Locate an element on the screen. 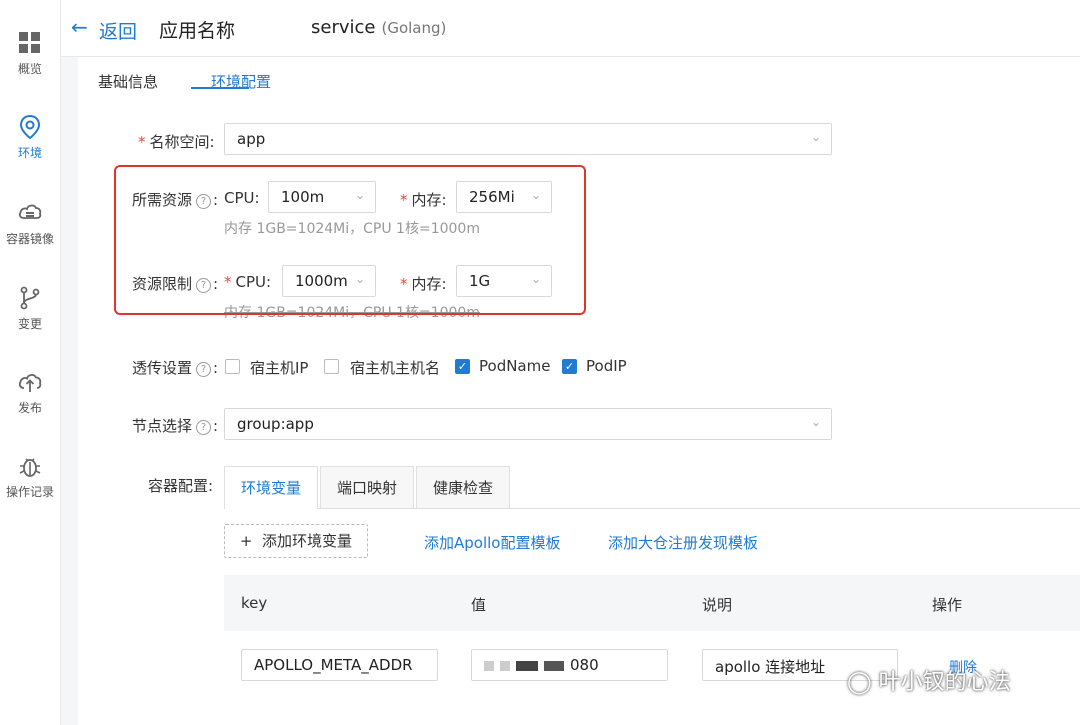  location-pin-icon is located at coordinates (30, 127).